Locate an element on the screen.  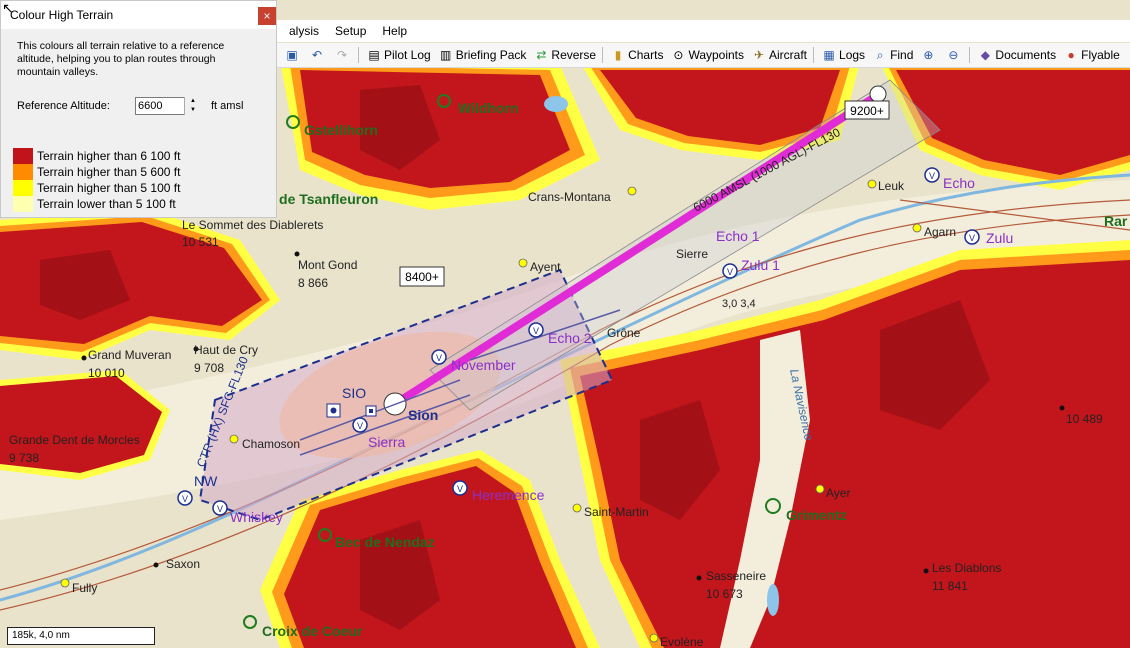
undo-button: ↶ is located at coordinates (318, 55).